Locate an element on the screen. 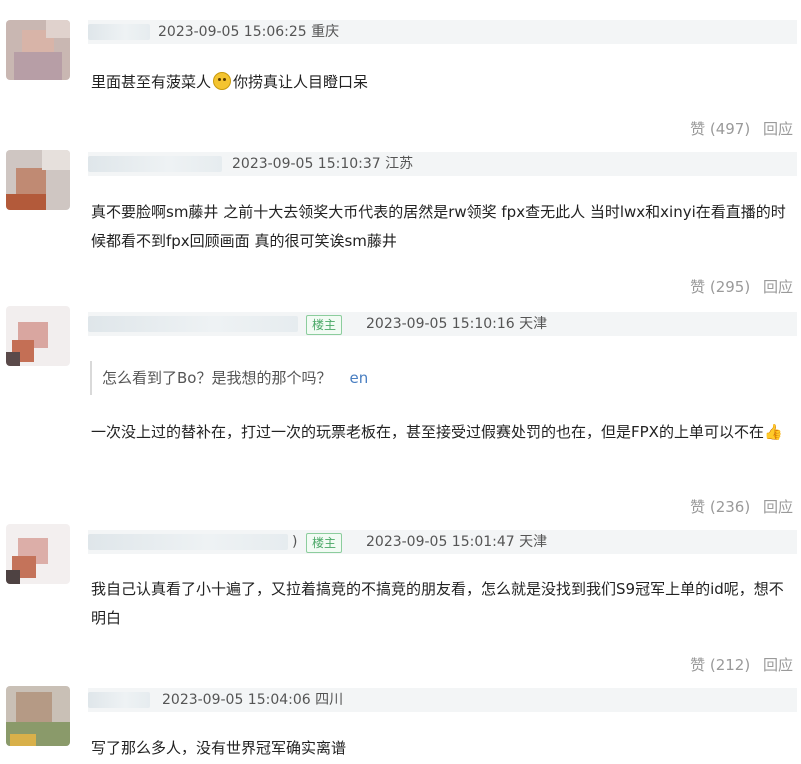 The height and width of the screenshot is (764, 801). like-button: 赞 (497) is located at coordinates (720, 129).